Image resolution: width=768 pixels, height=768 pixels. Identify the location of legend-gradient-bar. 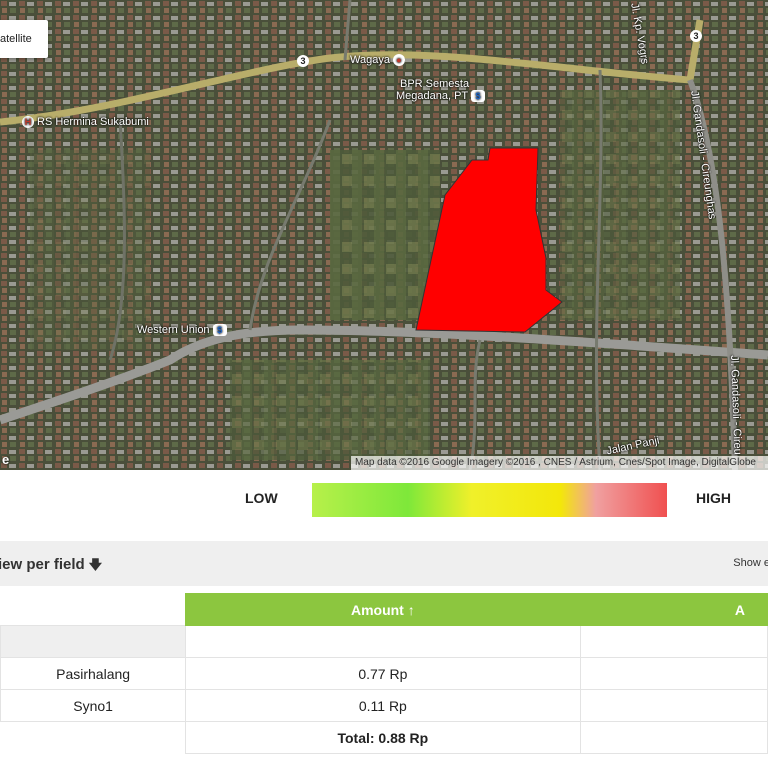
(489, 500).